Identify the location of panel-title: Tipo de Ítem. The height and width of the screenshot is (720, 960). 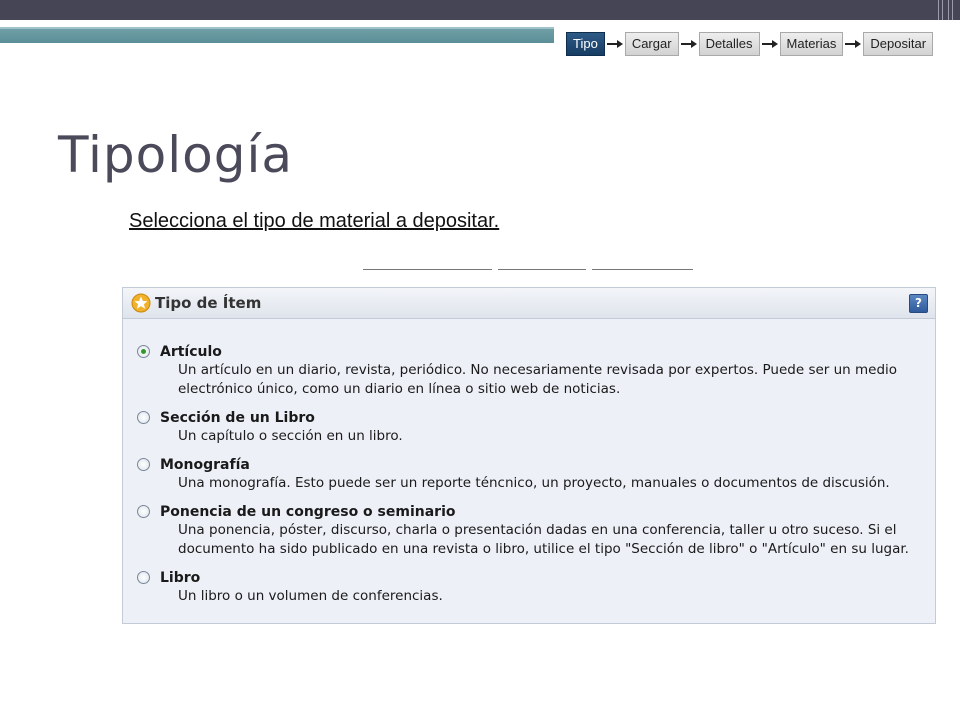
(208, 303).